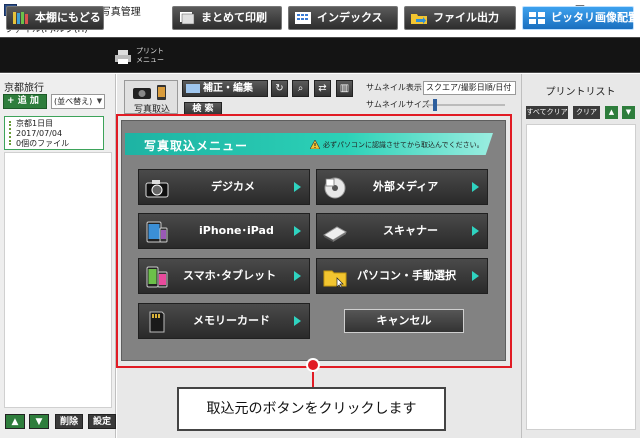  What do you see at coordinates (149, 92) in the screenshot?
I see `camera-phone-icon` at bounding box center [149, 92].